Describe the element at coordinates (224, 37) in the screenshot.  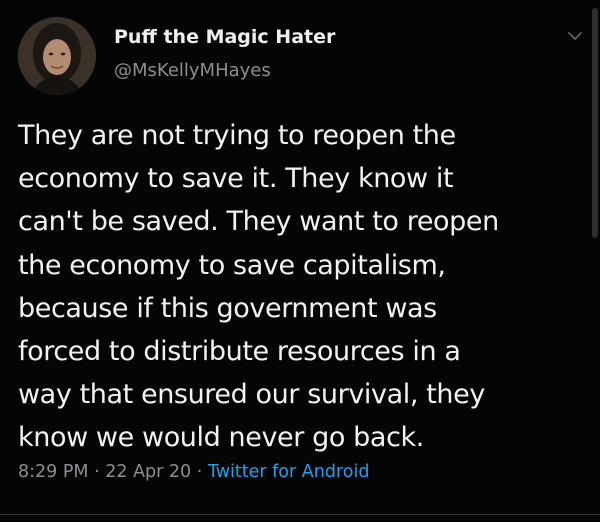
I see `author-display-name: Puff the Magic Hater` at that location.